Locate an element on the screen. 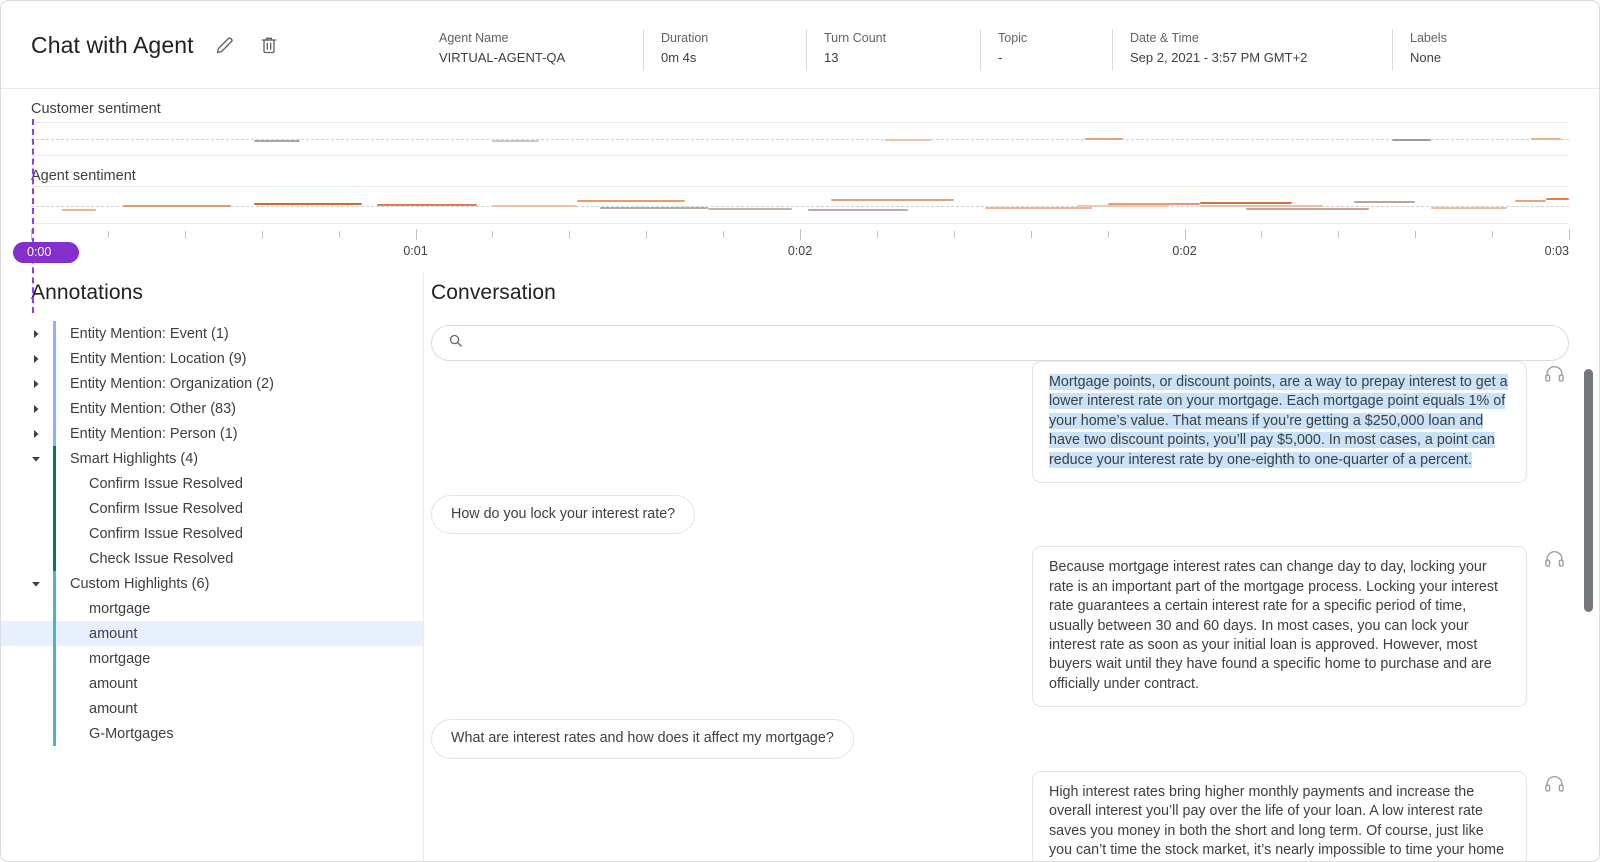 This screenshot has height=862, width=1600. annotation-group-label: Entity Mention: Other (83) is located at coordinates (153, 408).